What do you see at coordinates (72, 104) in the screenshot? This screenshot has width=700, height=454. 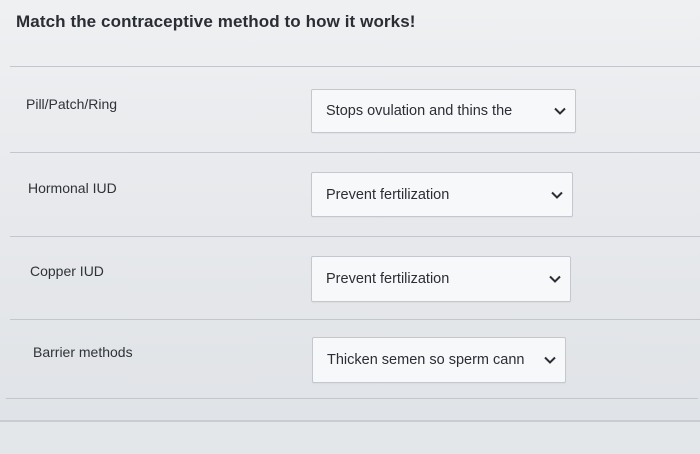 I see `prompt-label: Pill/Patch/Ring` at bounding box center [72, 104].